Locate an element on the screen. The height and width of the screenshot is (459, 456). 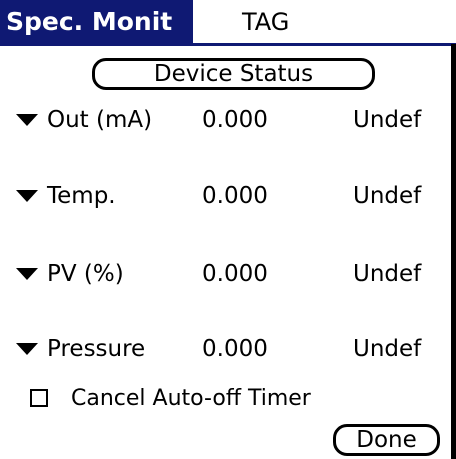
row-value-out: 0.000 is located at coordinates (235, 120).